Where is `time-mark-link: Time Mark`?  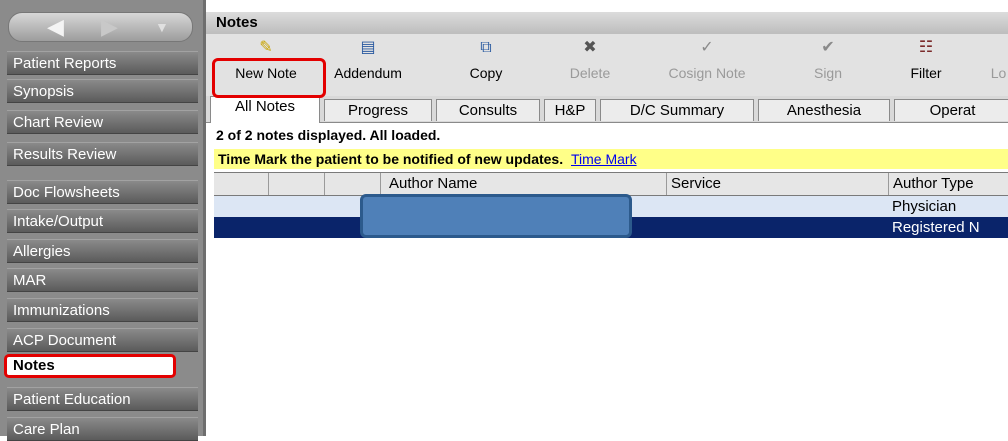 time-mark-link: Time Mark is located at coordinates (604, 159).